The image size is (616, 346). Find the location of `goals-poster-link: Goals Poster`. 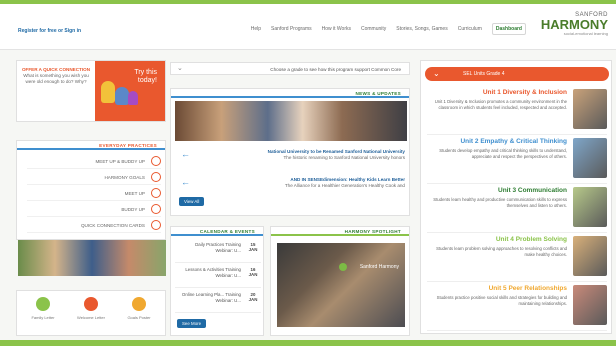

goals-poster-link: Goals Poster is located at coordinates (139, 308).